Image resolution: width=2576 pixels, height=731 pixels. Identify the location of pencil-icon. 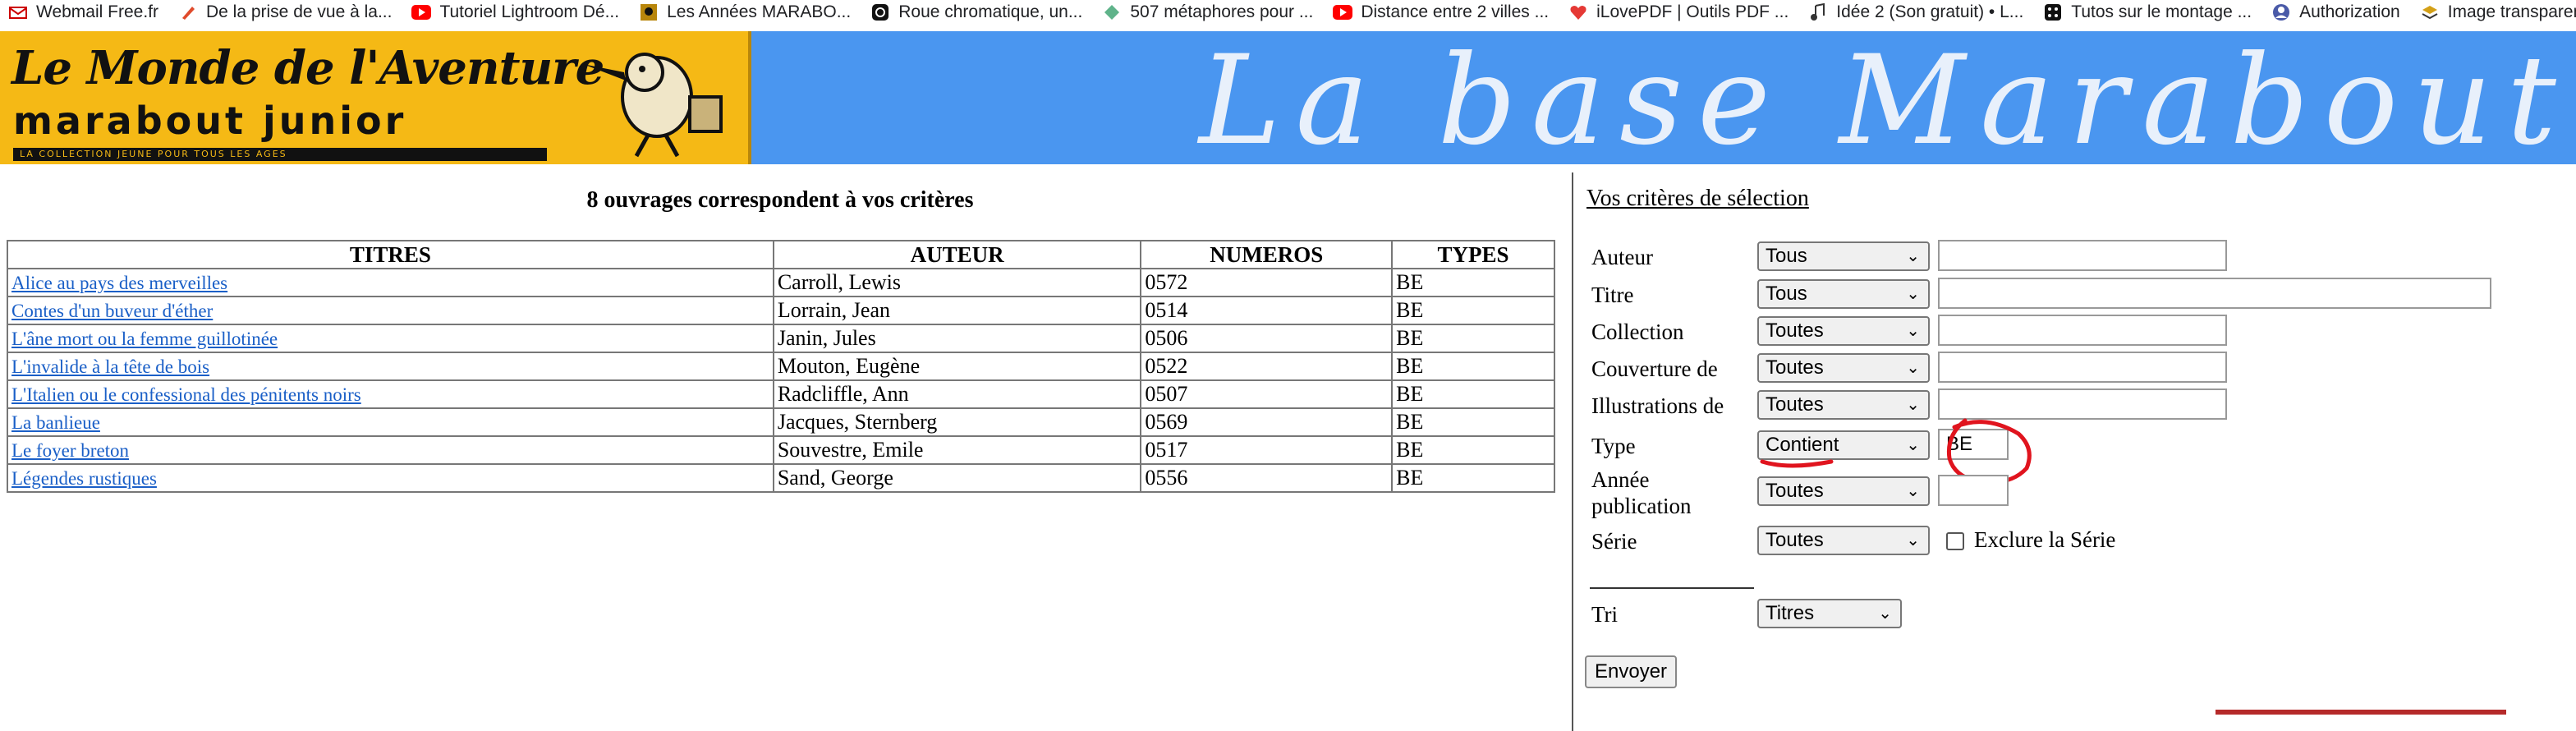
(188, 12).